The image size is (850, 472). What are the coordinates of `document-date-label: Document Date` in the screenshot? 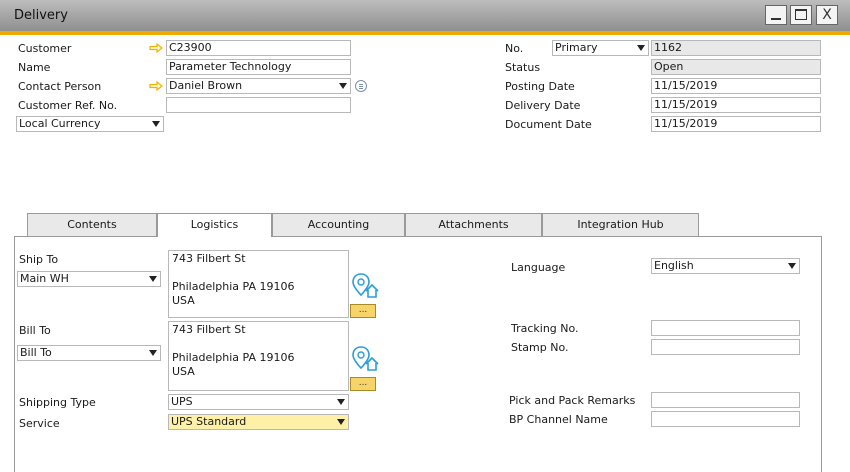 It's located at (548, 124).